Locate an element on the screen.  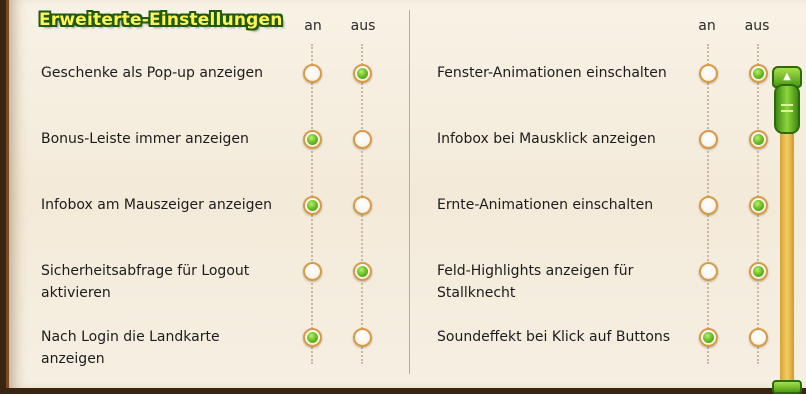
setting-label: Geschenke als Pop-up anzeigen is located at coordinates (152, 73).